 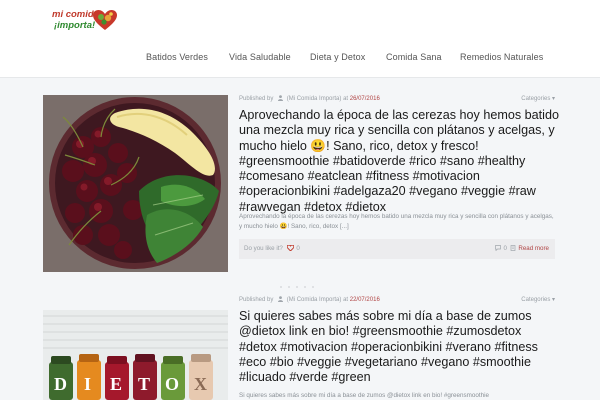 What do you see at coordinates (75, 25) in the screenshot?
I see `logo-text-line2: ¡importa!` at bounding box center [75, 25].